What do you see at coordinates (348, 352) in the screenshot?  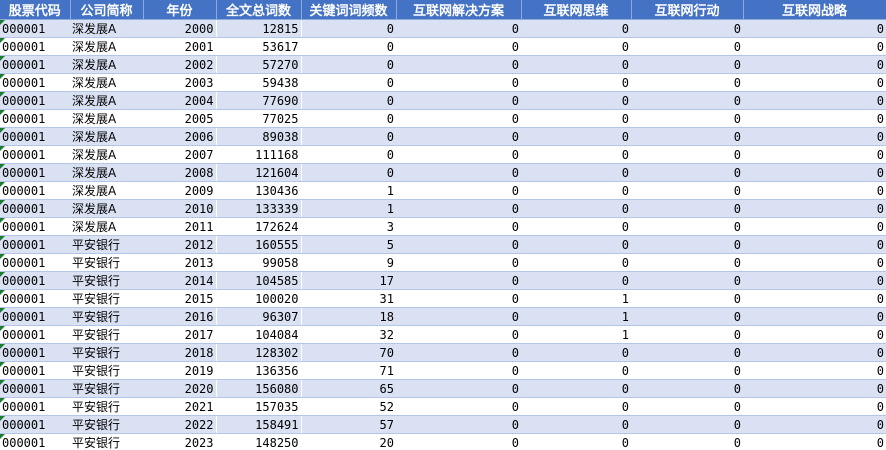 I see `cell-keyword-freq: 70` at bounding box center [348, 352].